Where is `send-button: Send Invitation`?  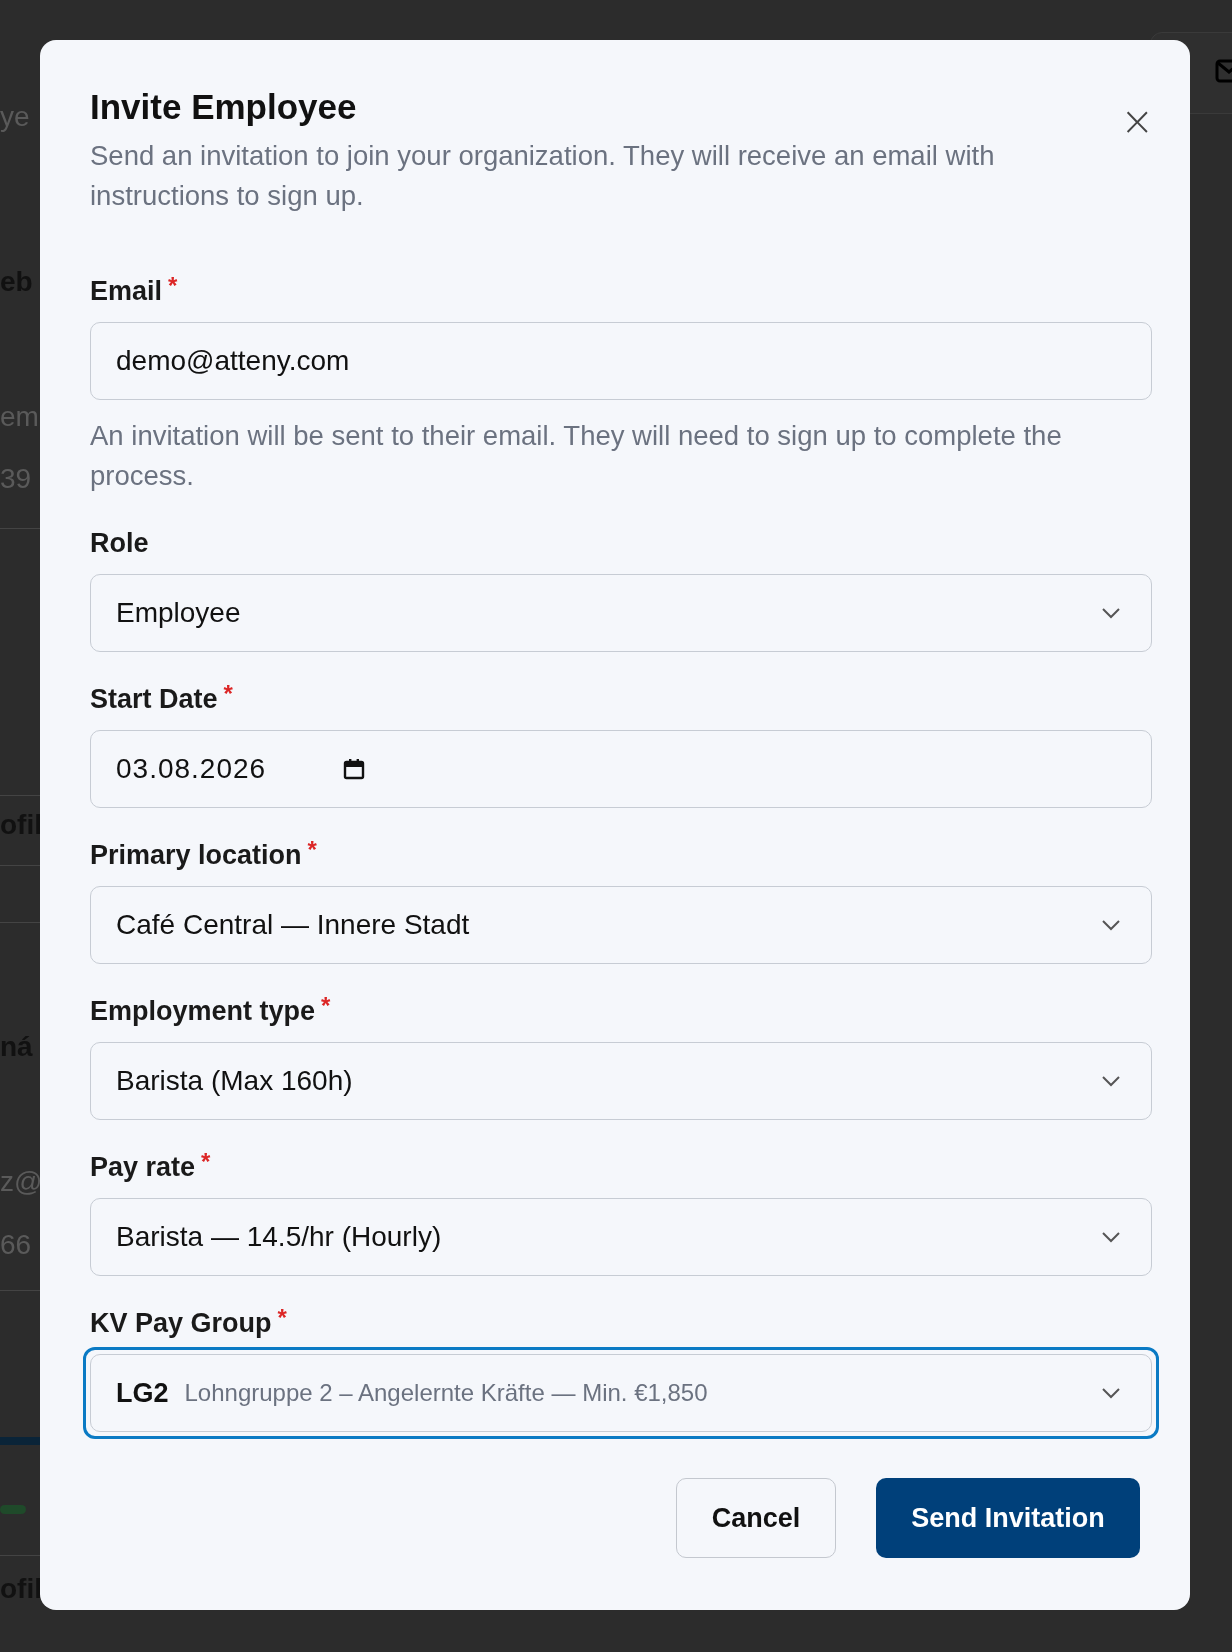 send-button: Send Invitation is located at coordinates (1008, 1518).